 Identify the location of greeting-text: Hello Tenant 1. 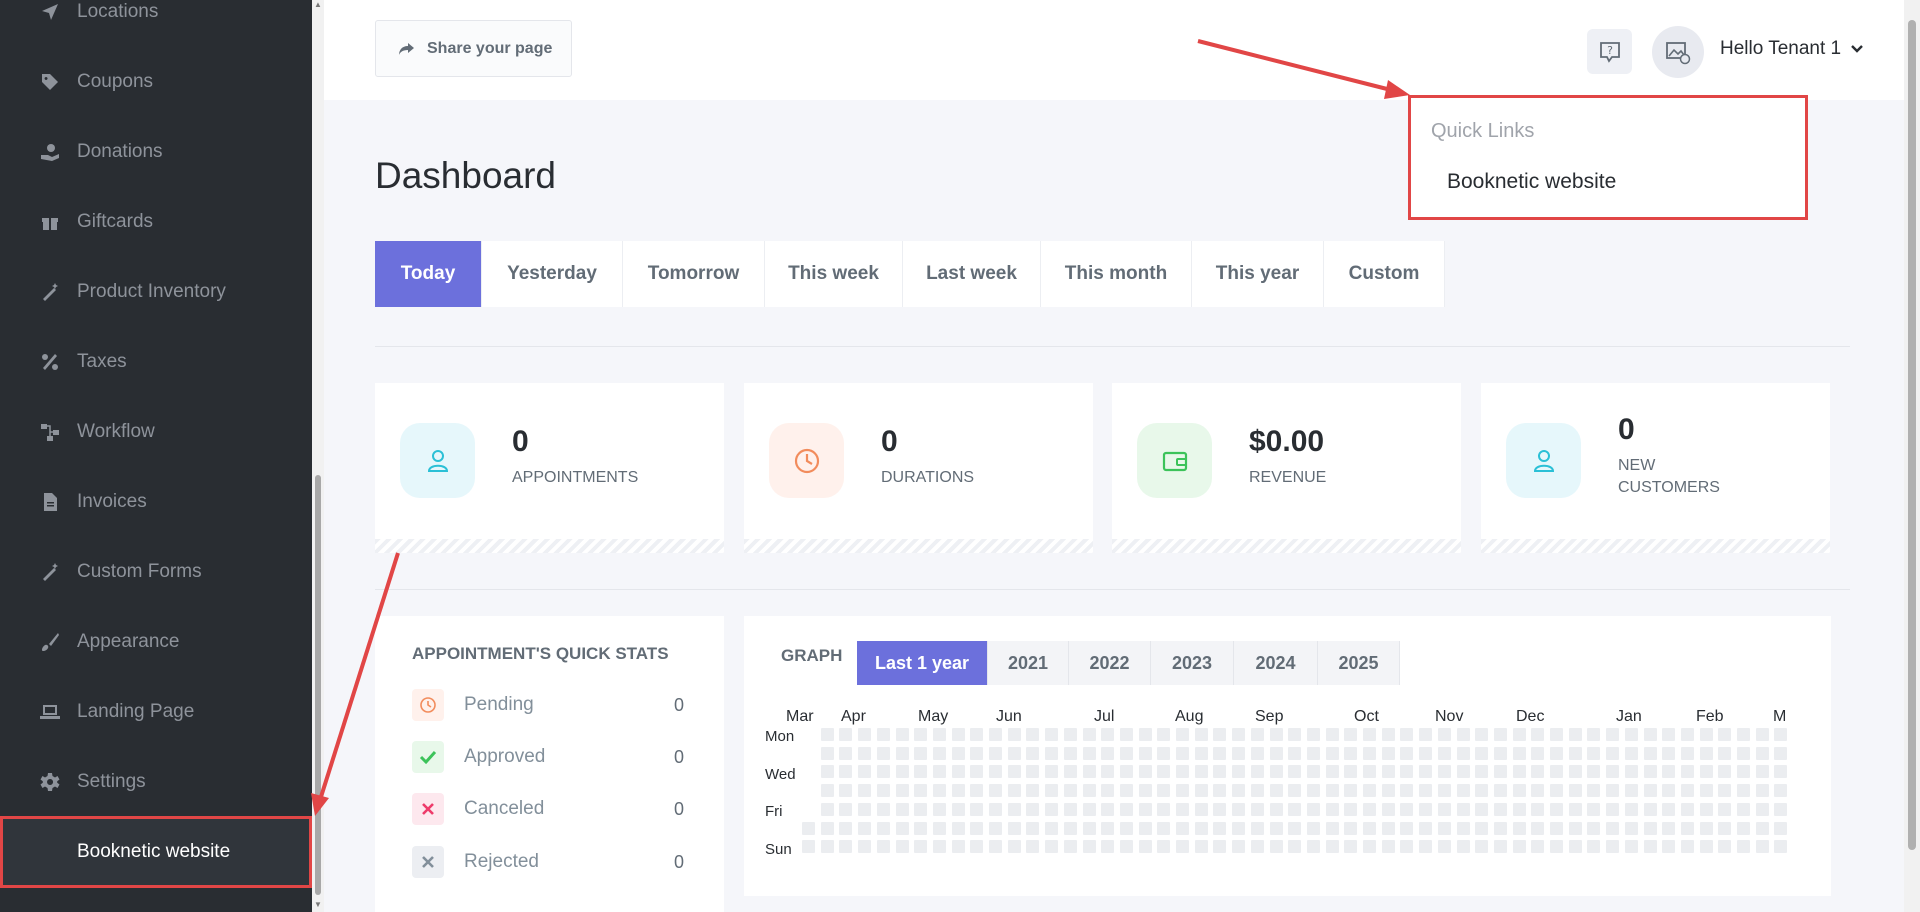
(1781, 48).